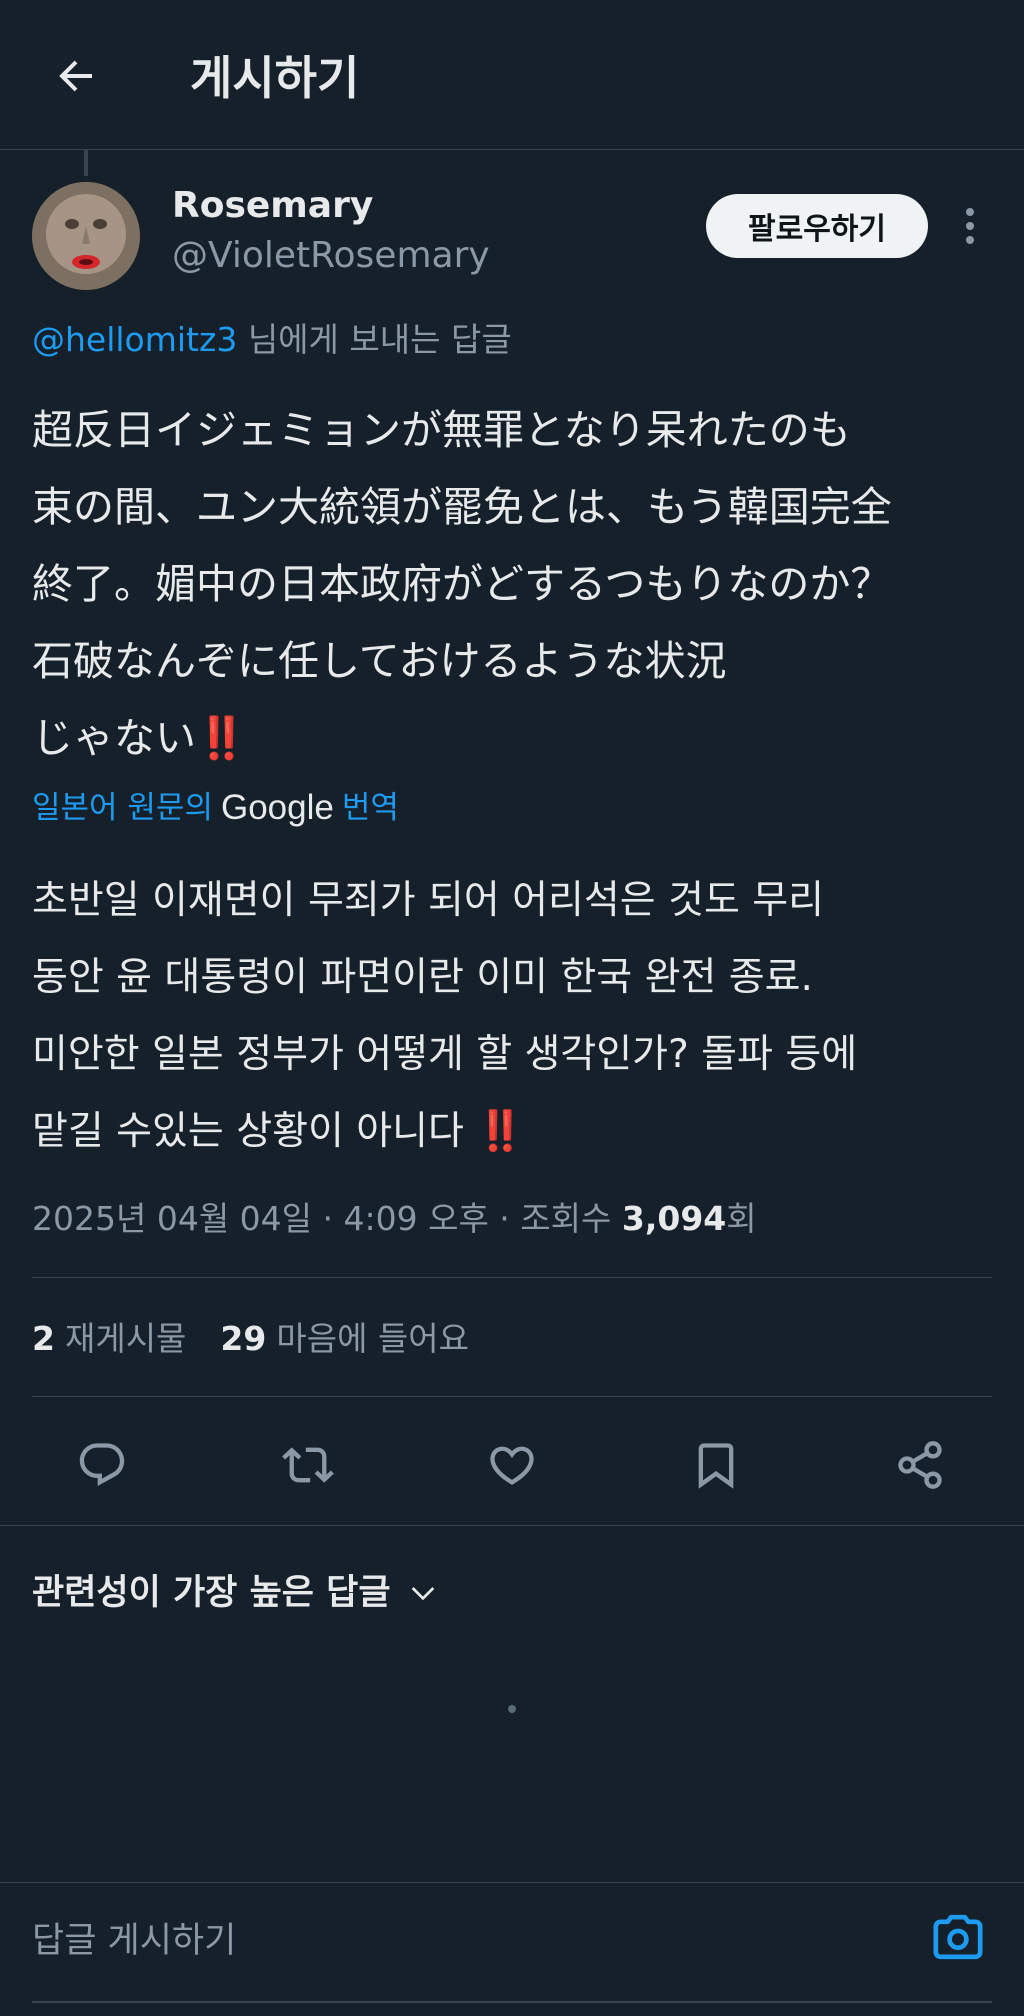 Image resolution: width=1024 pixels, height=2016 pixels. I want to click on reposts-label: 재게시물, so click(125, 1338).